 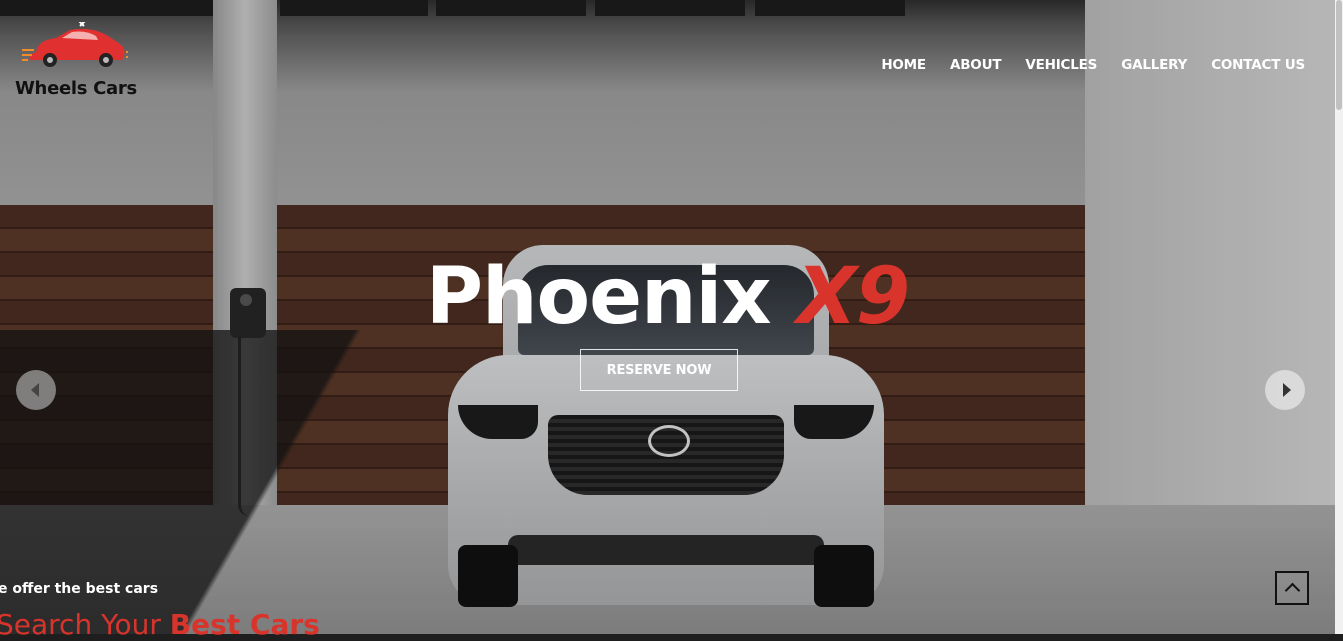 I want to click on nav-gallery: GALLERY, so click(x=1154, y=65).